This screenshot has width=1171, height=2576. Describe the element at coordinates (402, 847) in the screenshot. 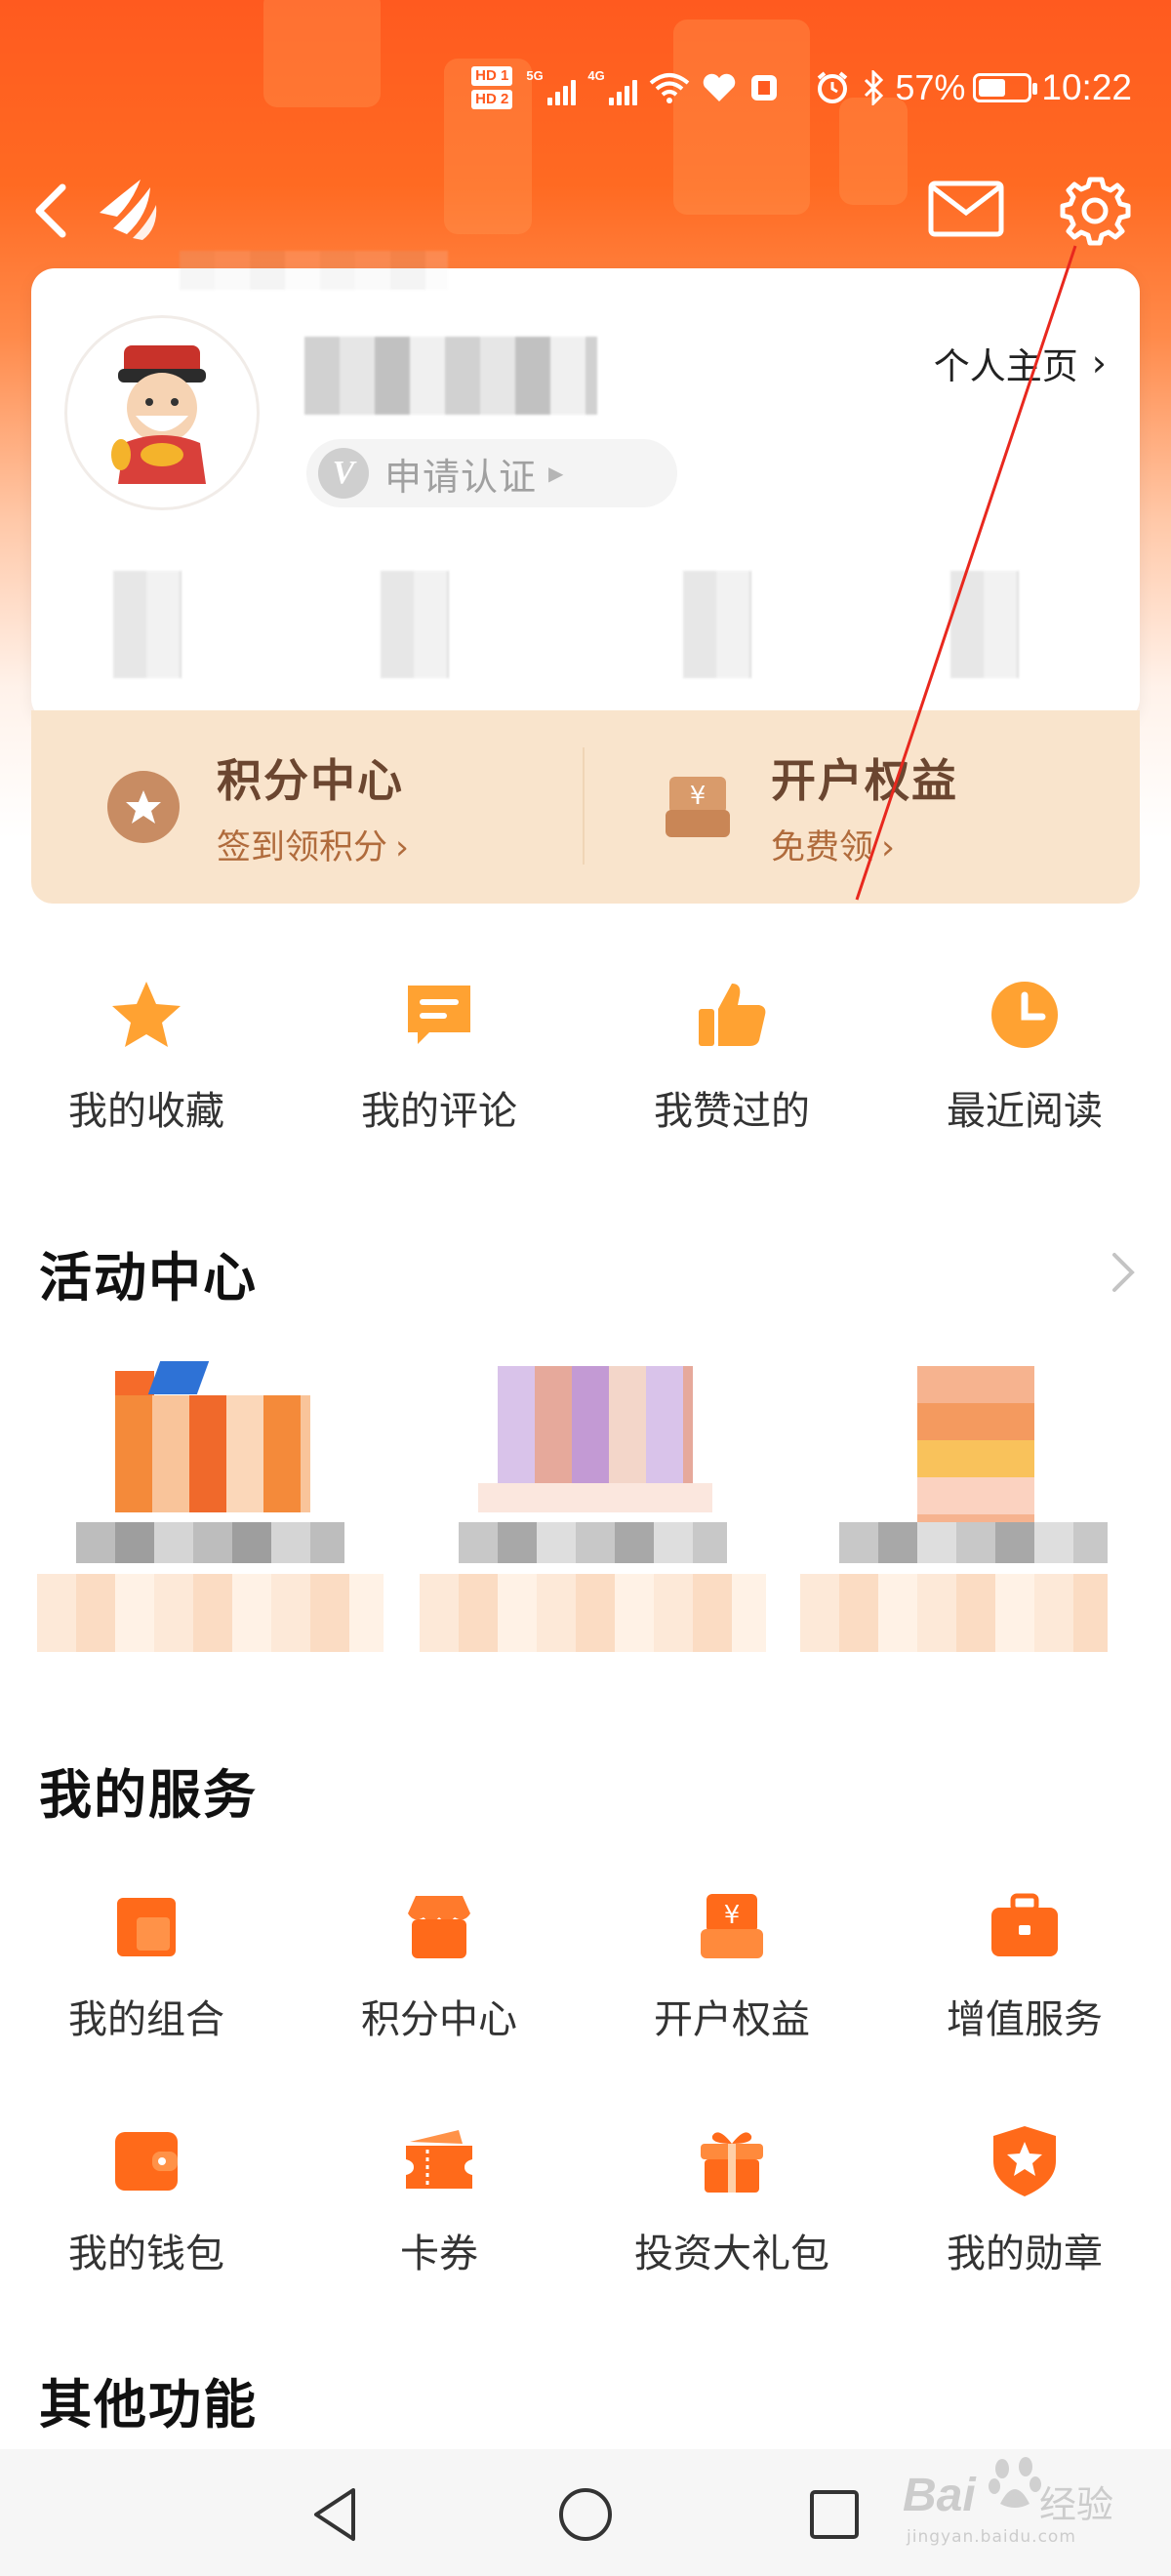

I see `chevron-right-icon: ›` at that location.